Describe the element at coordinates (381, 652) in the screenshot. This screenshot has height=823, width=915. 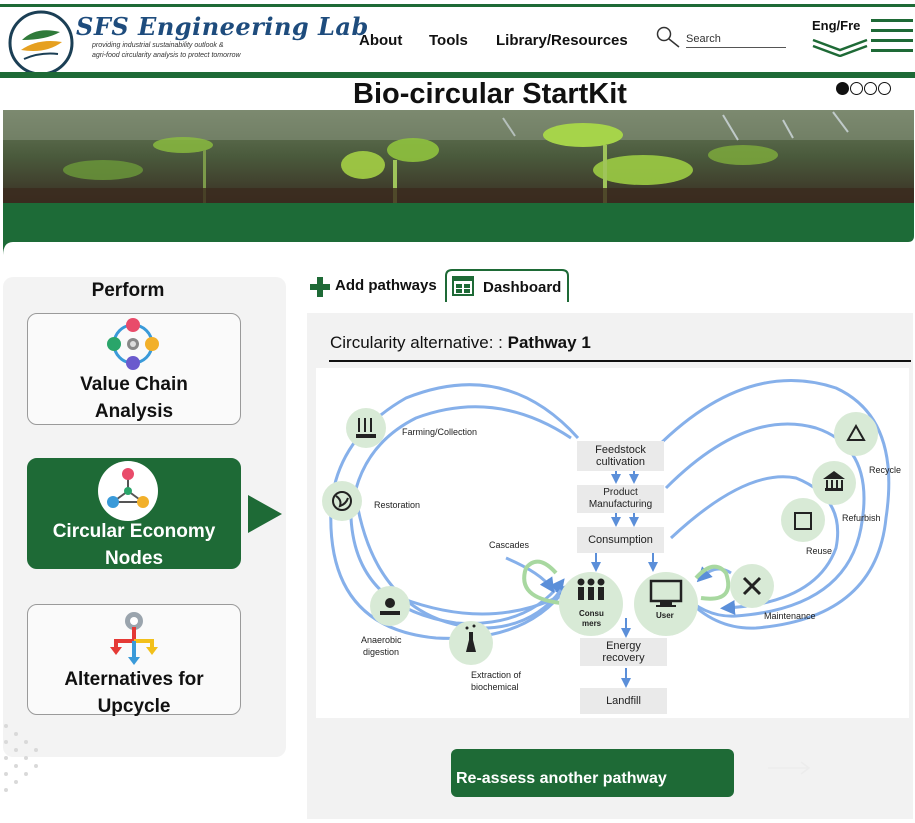
I see `label-anaerobic-2: digestion` at that location.